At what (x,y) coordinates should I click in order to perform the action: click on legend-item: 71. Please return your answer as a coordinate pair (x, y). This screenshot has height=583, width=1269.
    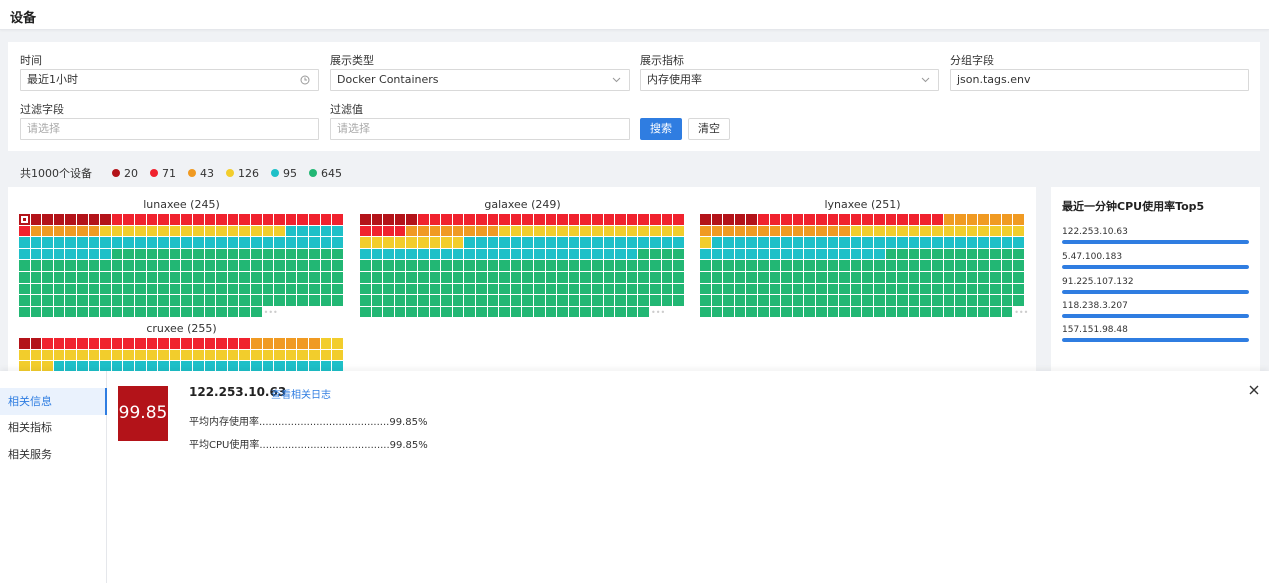
    Looking at the image, I should click on (163, 173).